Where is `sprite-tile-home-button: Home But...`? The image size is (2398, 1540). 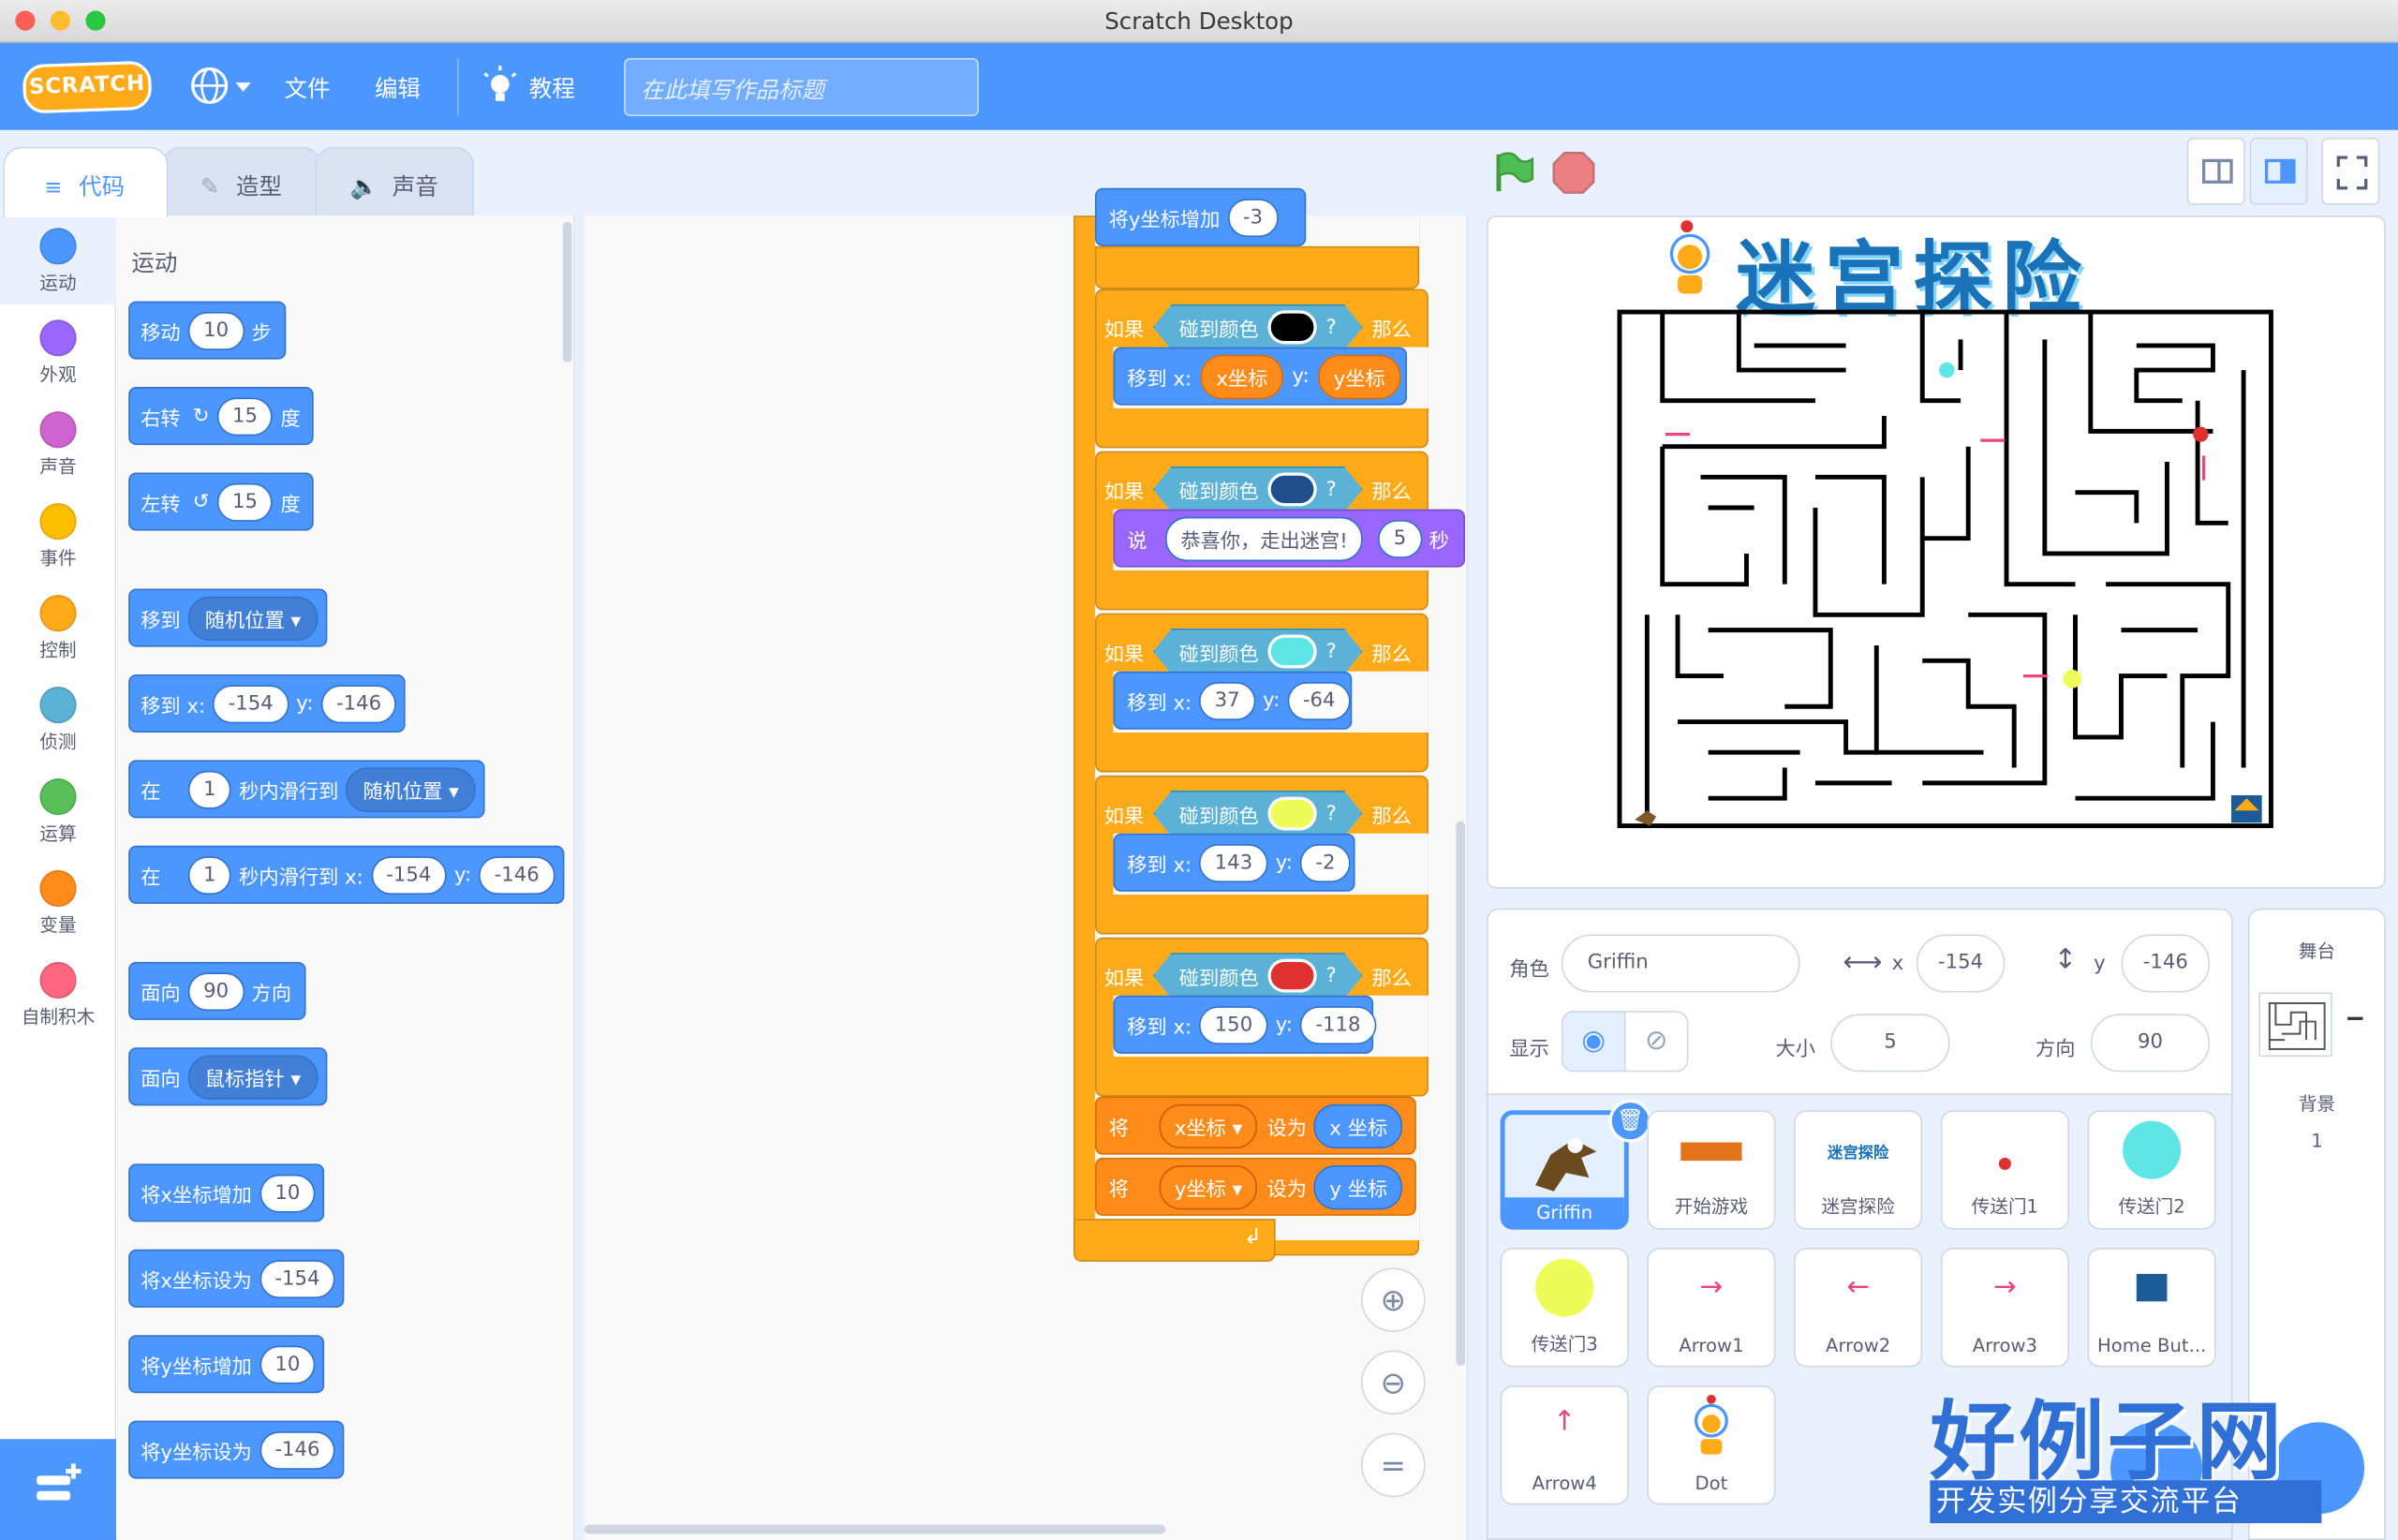
sprite-tile-home-button: Home But... is located at coordinates (2151, 1308).